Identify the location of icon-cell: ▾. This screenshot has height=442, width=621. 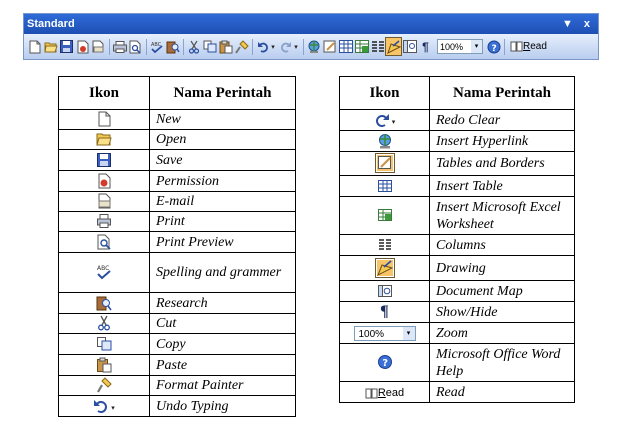
(104, 406).